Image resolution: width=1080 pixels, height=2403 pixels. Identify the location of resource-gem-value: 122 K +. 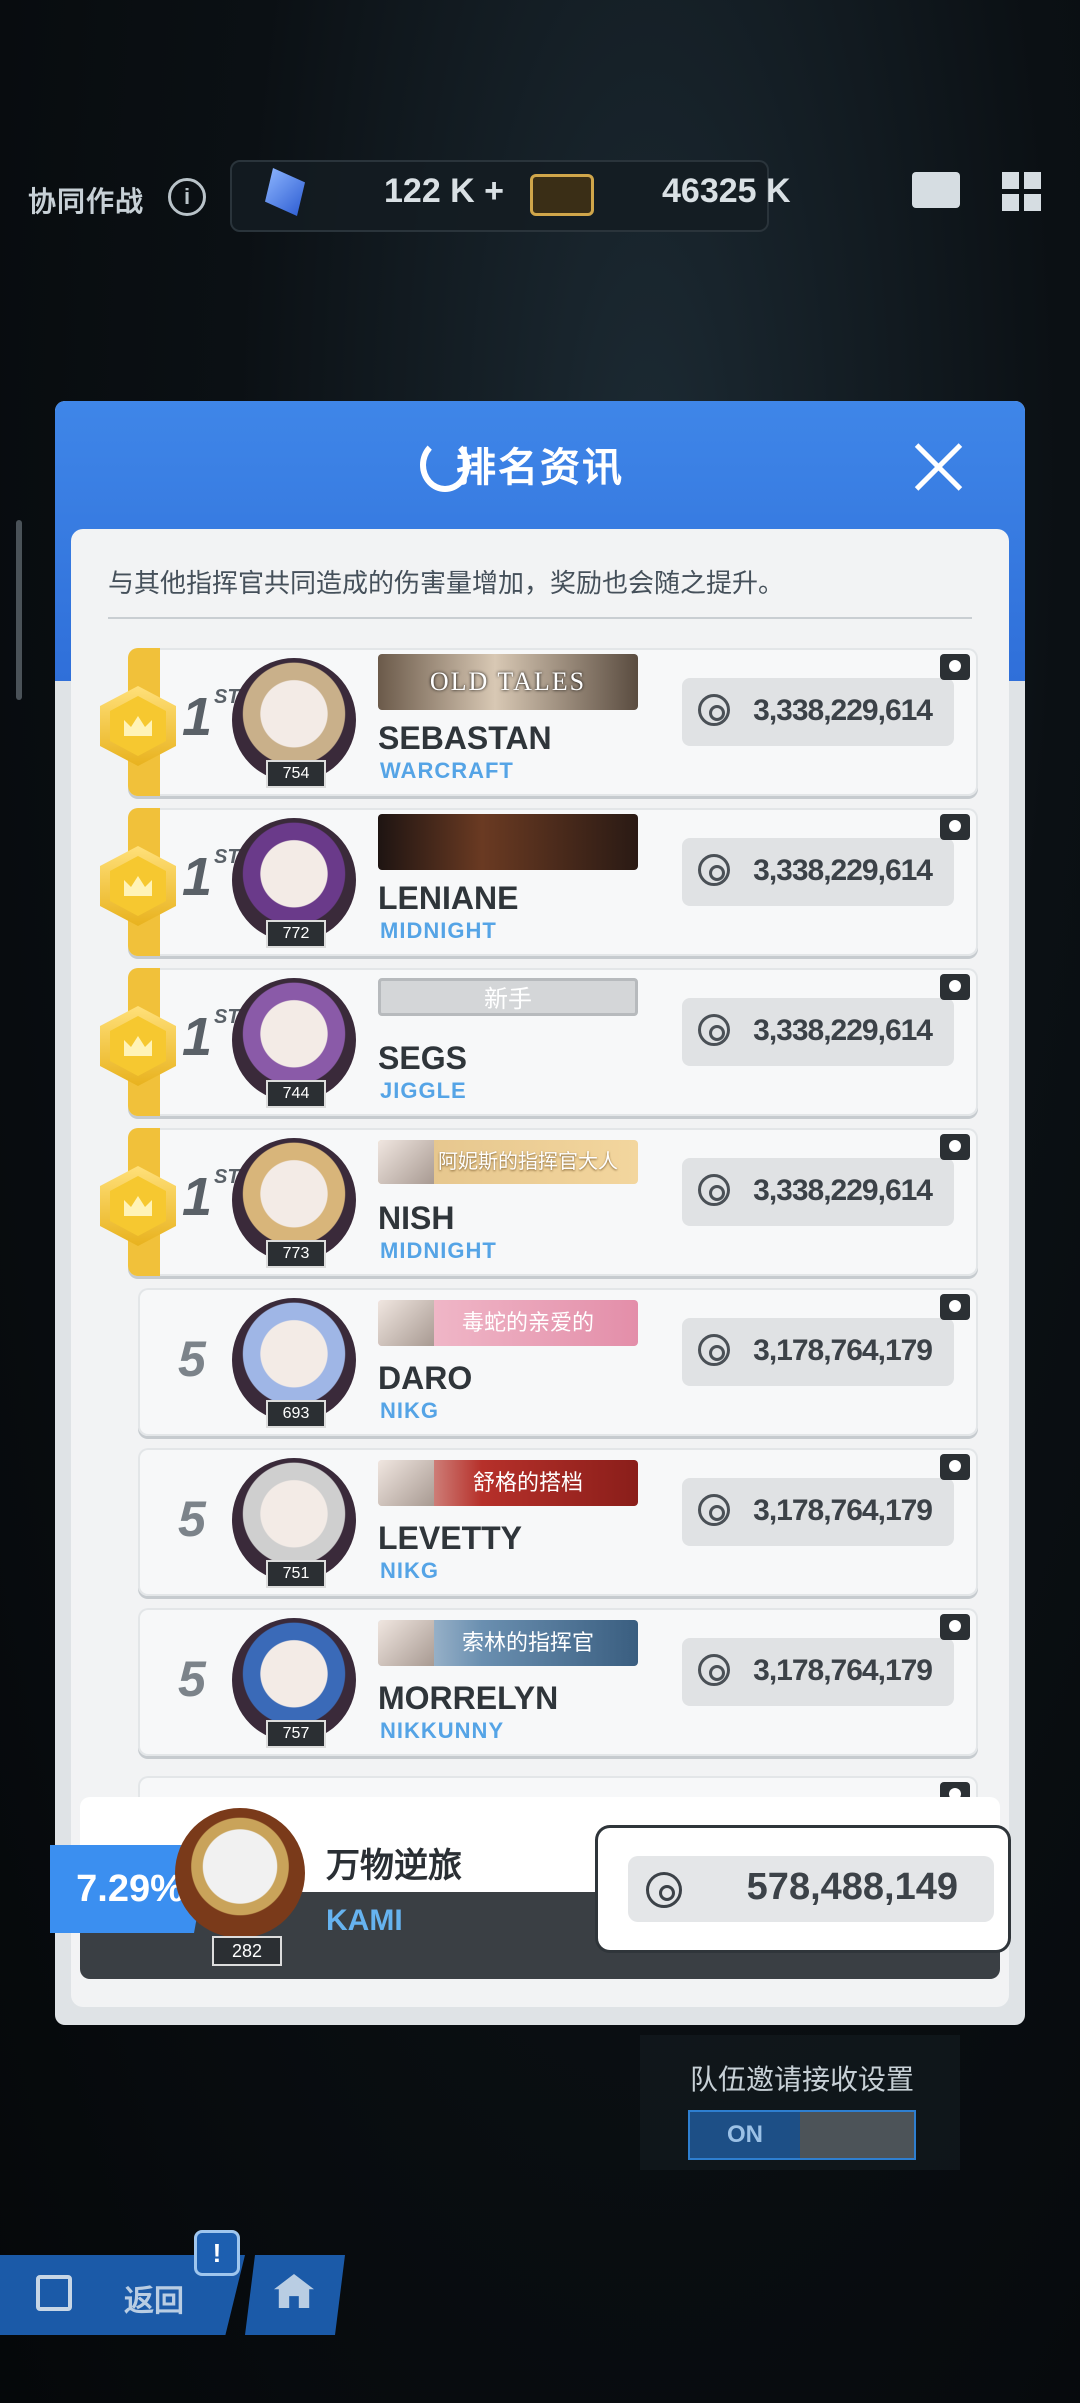
(444, 191).